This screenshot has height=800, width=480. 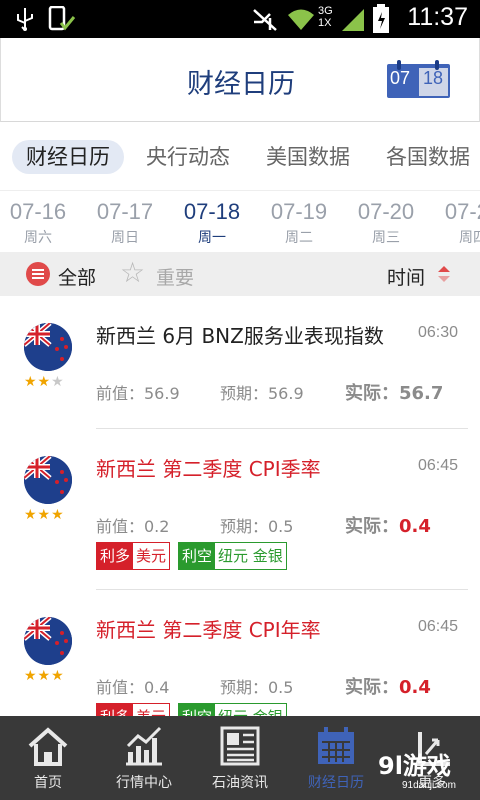 What do you see at coordinates (25, 19) in the screenshot?
I see `usb-icon` at bounding box center [25, 19].